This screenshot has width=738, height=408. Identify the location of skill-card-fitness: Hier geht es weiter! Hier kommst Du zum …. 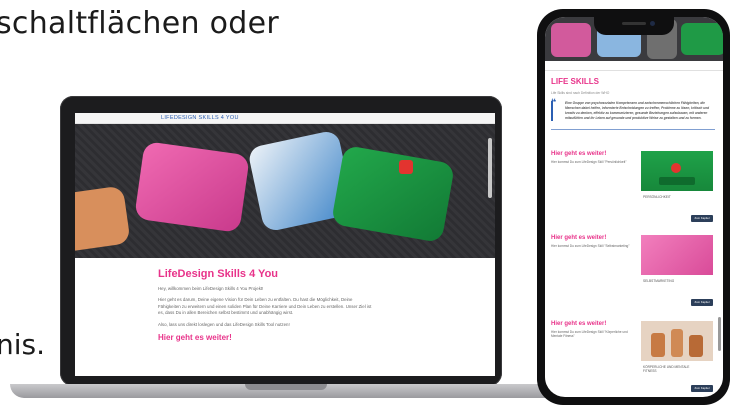
(633, 359).